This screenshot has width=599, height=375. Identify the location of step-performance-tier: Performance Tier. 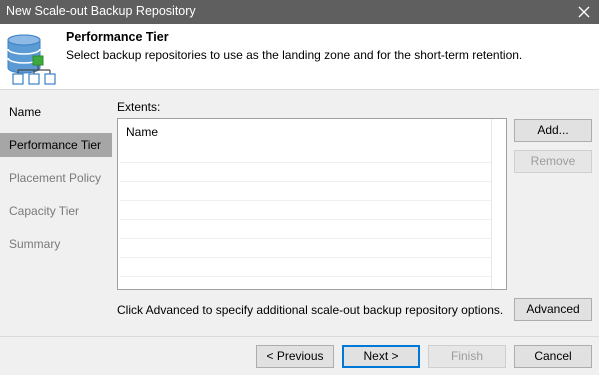
(56, 145).